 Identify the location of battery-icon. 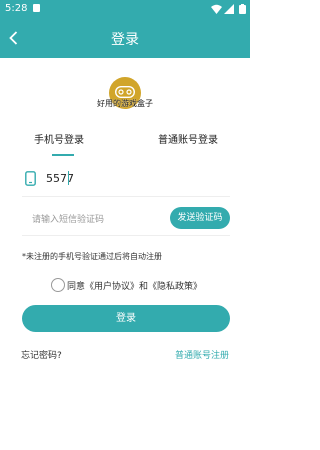
(242, 9).